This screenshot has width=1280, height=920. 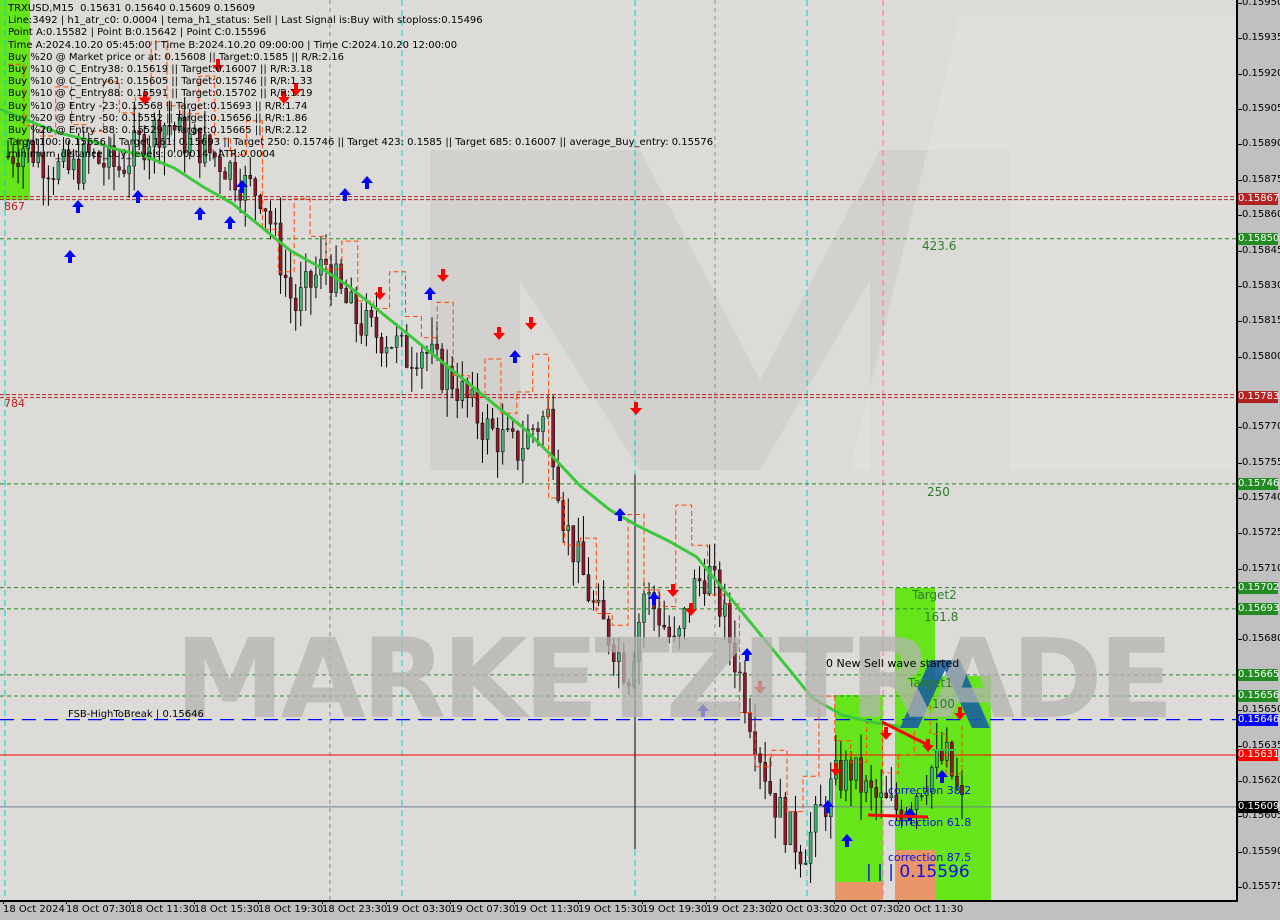 What do you see at coordinates (930, 822) in the screenshot?
I see `correction-61-label: correction 61.8` at bounding box center [930, 822].